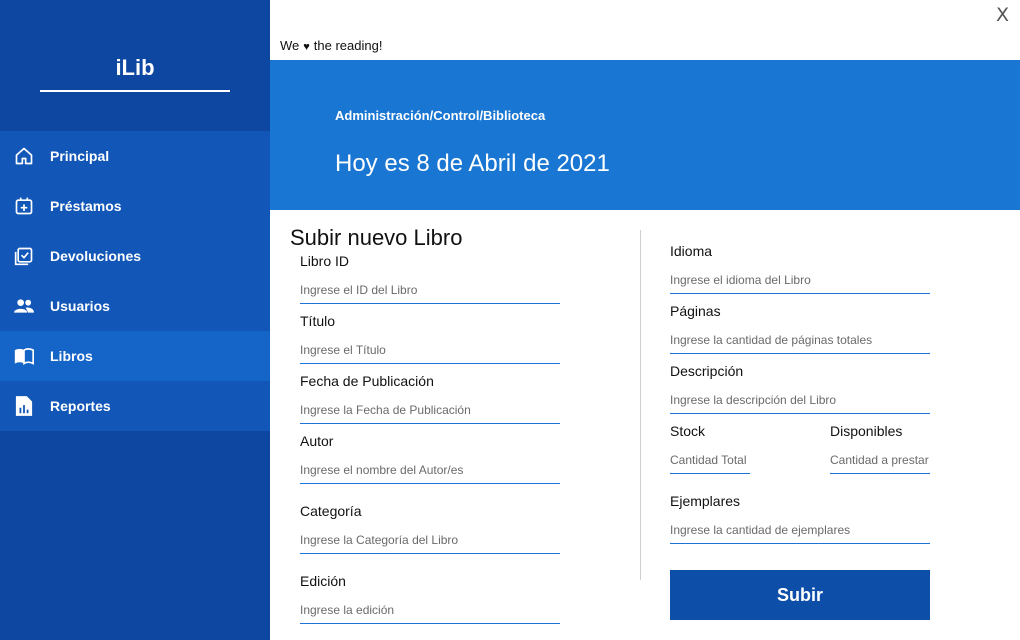 The image size is (1020, 640). Describe the element at coordinates (80, 406) in the screenshot. I see `sidebar-item-label: Reportes` at that location.